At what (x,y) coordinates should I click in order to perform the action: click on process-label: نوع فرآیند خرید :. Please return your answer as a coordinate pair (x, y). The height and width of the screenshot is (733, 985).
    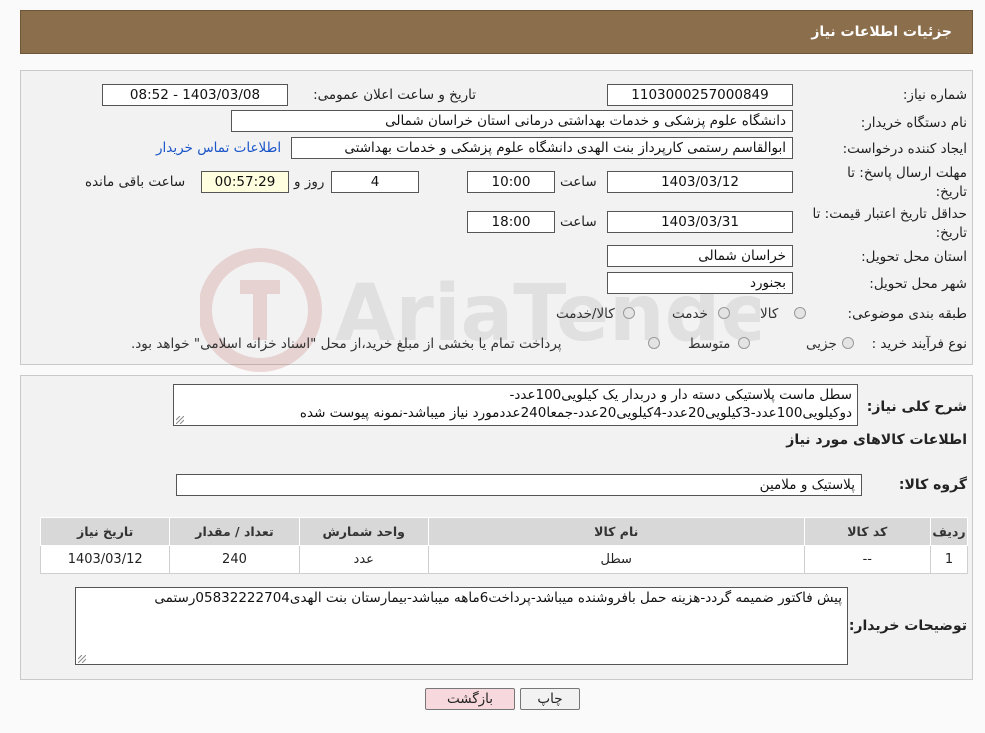
    Looking at the image, I should click on (919, 344).